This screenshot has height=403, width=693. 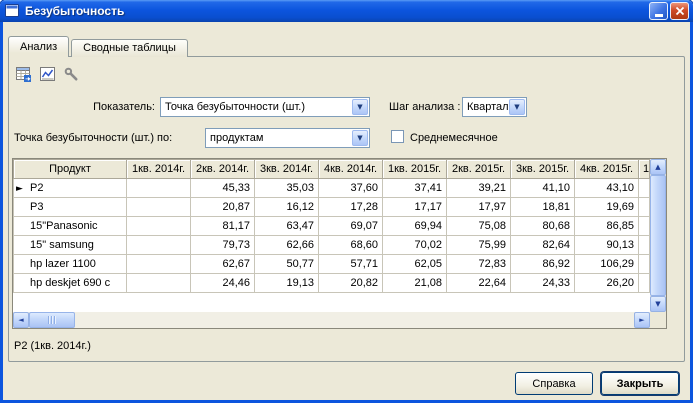 I want to click on value-cell: 68,60, so click(x=350, y=245).